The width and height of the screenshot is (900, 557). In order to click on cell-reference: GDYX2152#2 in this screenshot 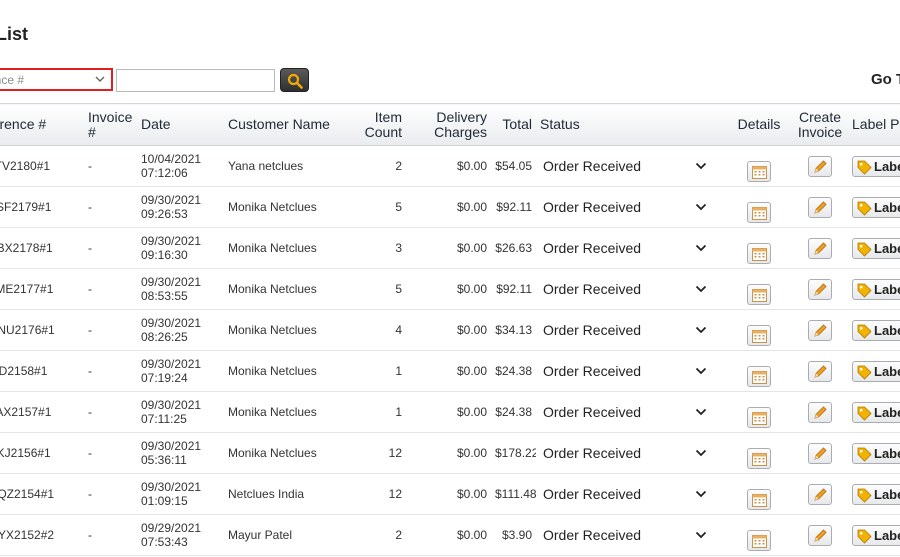, I will do `click(42, 535)`.